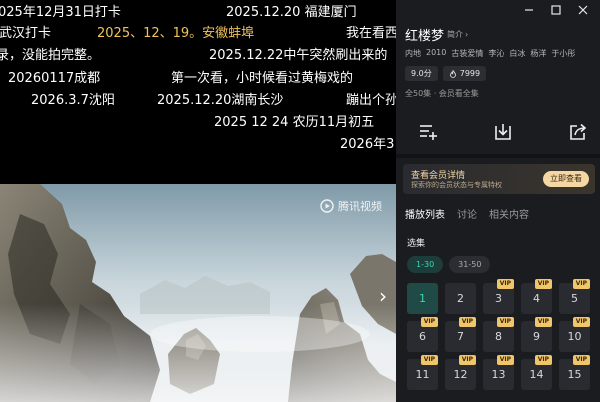 This screenshot has height=402, width=600. Describe the element at coordinates (73, 100) in the screenshot. I see `danmaku-comment: 2026.3.7沈阳` at that location.